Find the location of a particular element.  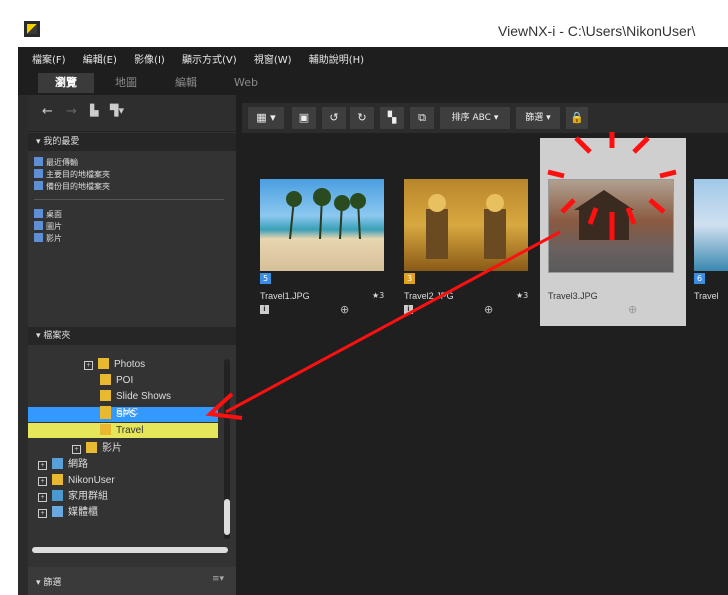

grid-view-button: ▦ ▾ is located at coordinates (266, 118).